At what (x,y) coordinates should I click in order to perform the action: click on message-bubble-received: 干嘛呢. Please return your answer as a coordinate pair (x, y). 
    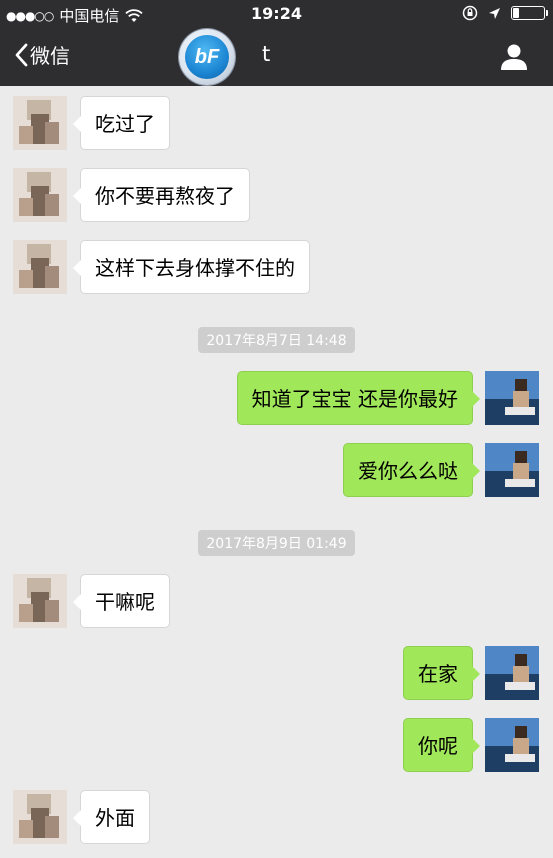
    Looking at the image, I should click on (121, 601).